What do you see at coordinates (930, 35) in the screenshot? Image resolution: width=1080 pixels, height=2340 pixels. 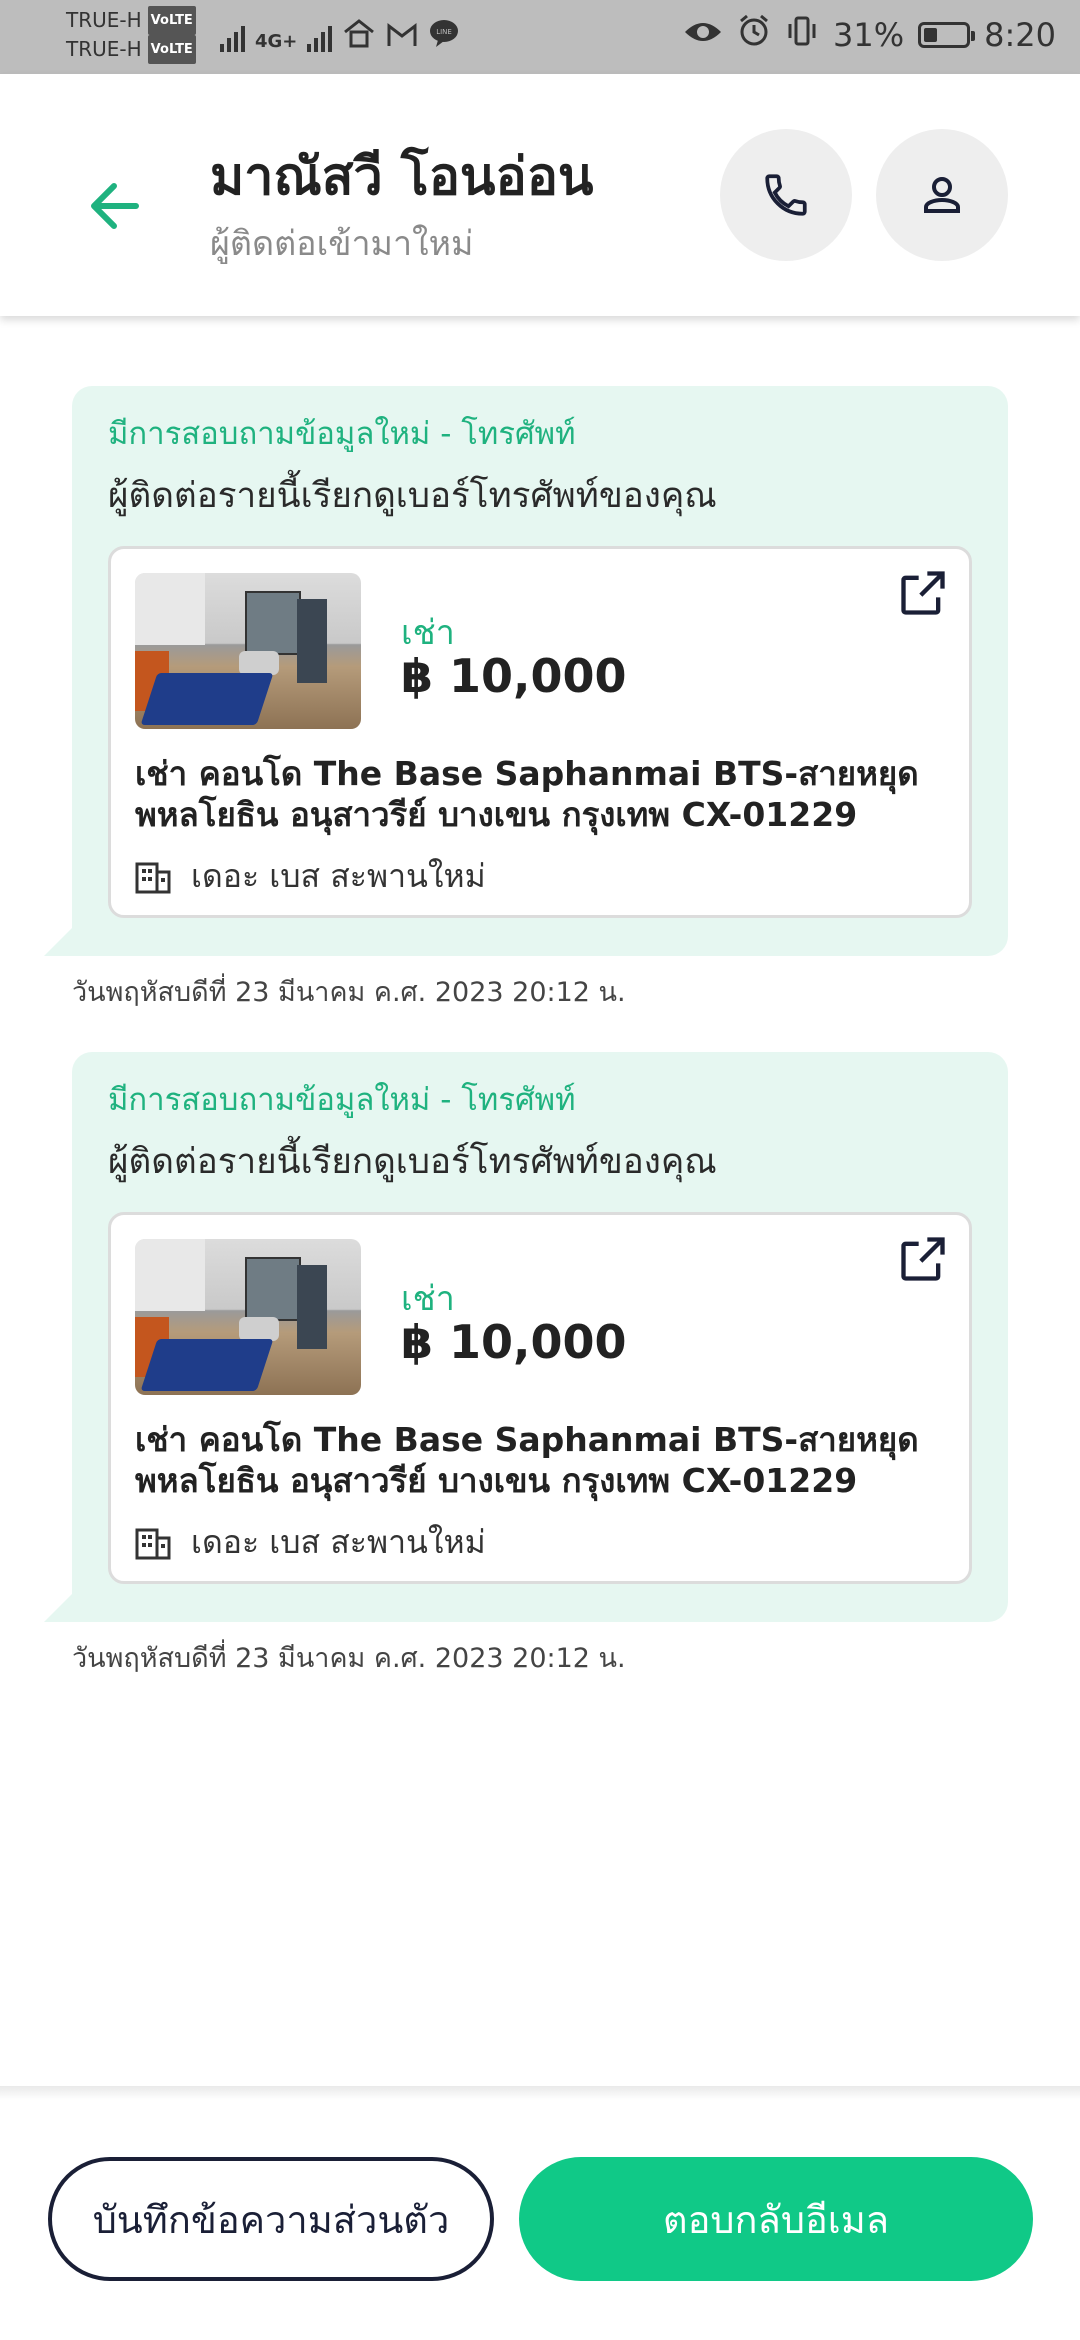 I see `battery-level` at bounding box center [930, 35].